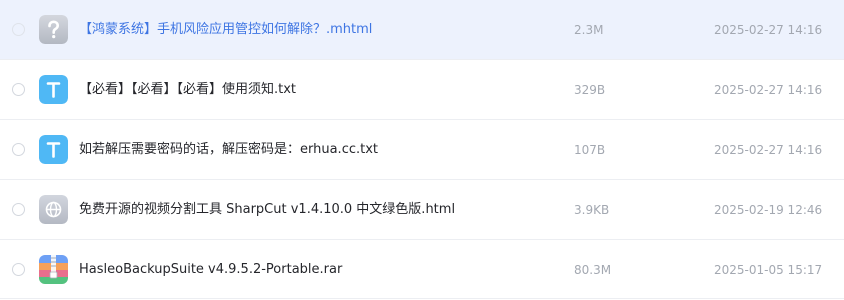 The height and width of the screenshot is (300, 844). What do you see at coordinates (53, 209) in the screenshot?
I see `web-file-icon` at bounding box center [53, 209].